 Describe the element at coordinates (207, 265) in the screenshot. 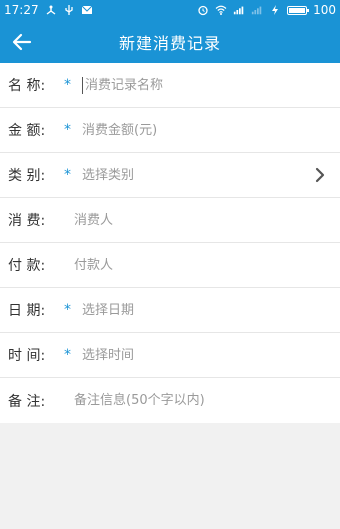

I see `payer-input` at that location.